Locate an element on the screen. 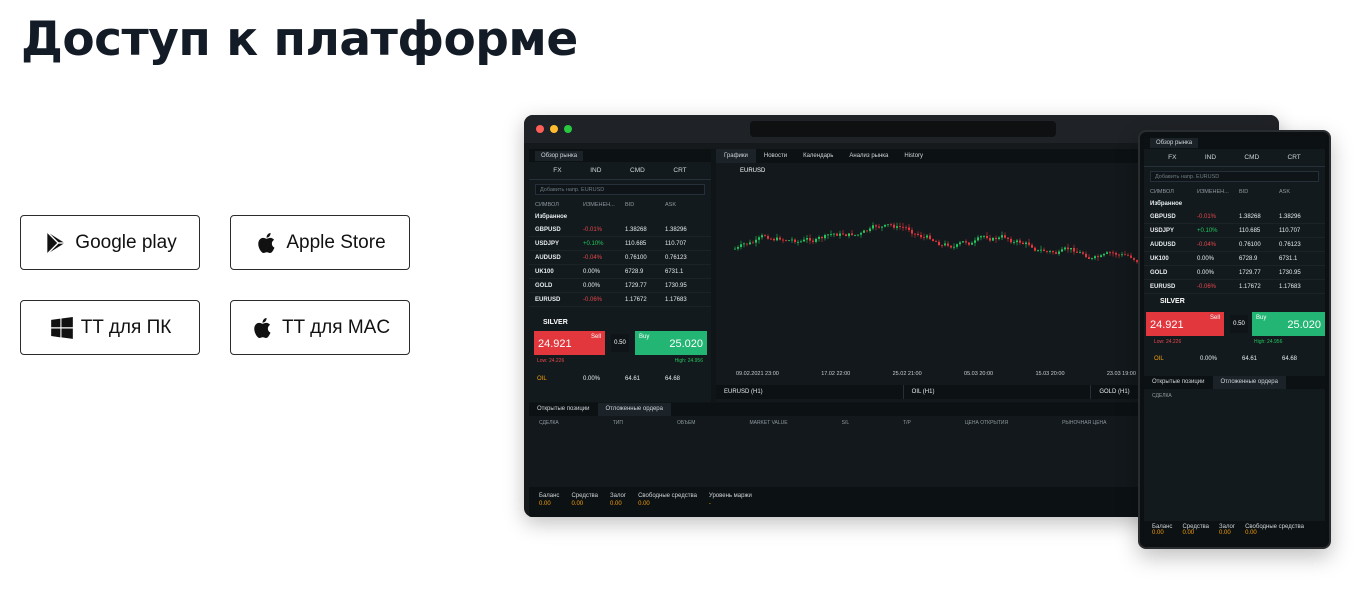 The width and height of the screenshot is (1363, 603). m-oil-ask: 64.68 is located at coordinates (1290, 359).